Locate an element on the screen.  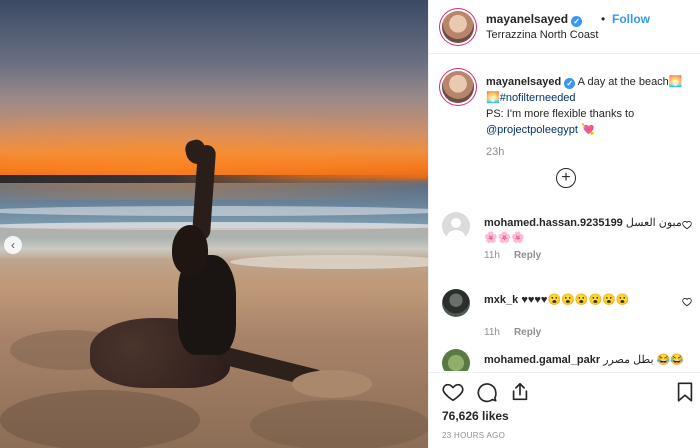
commenter-username: mohamed.hassan.9235199 is located at coordinates (553, 223).